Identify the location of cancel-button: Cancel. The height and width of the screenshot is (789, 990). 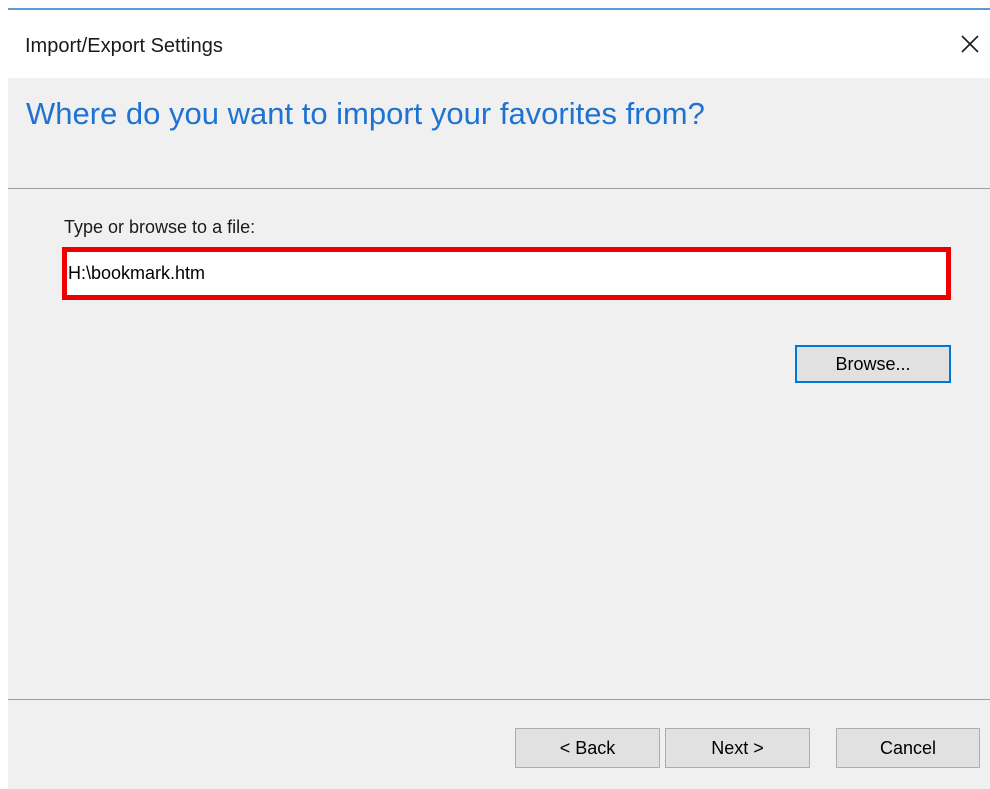
(908, 748).